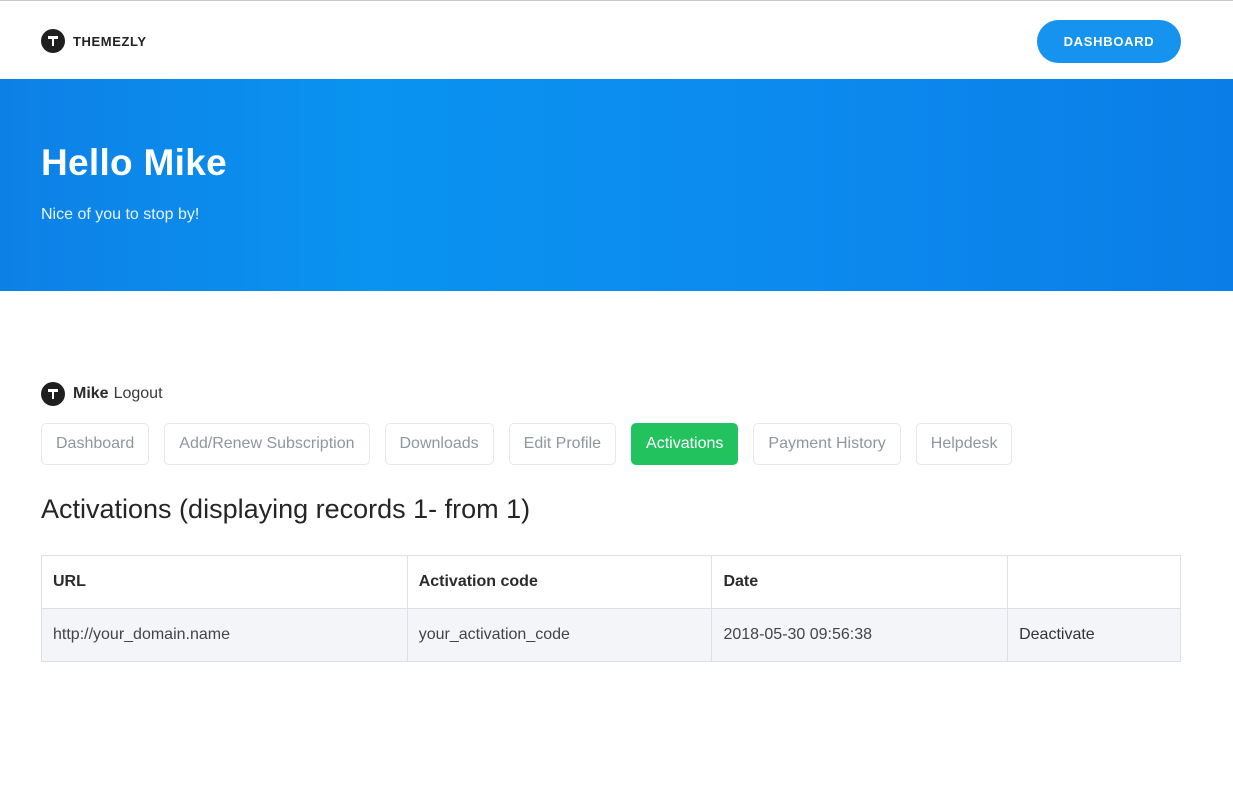 The image size is (1233, 796). I want to click on brand: THEMEZLY, so click(94, 41).